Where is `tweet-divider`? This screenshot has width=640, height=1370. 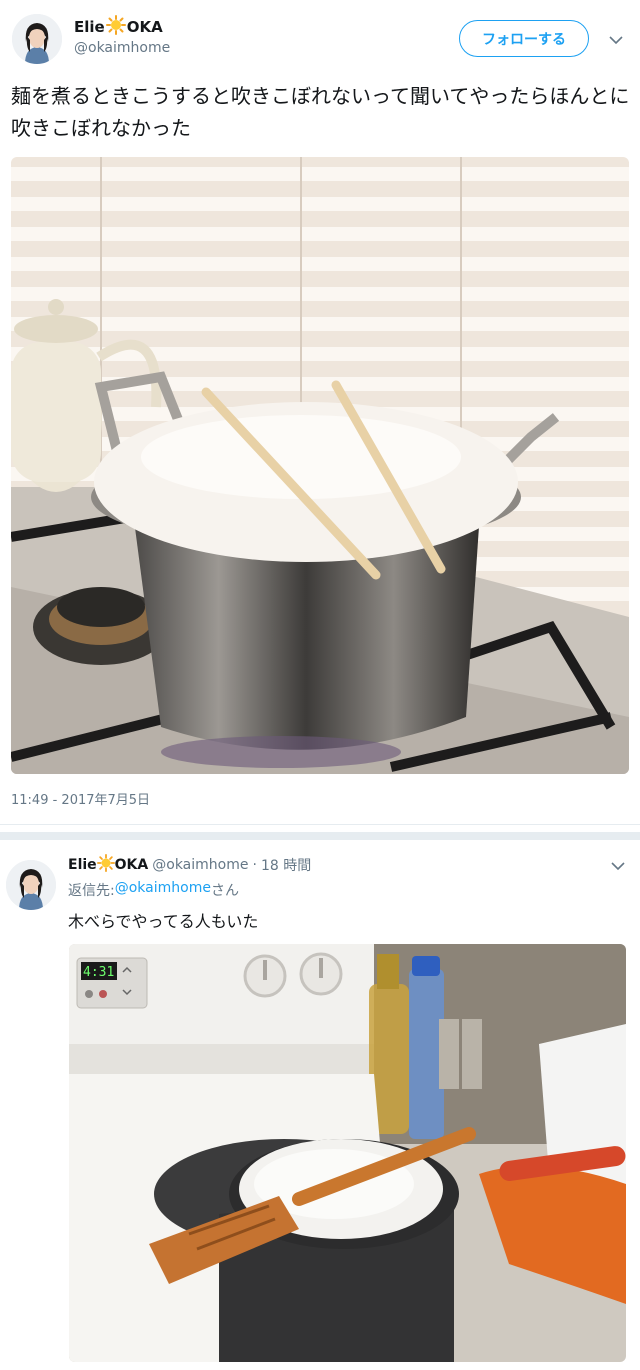 tweet-divider is located at coordinates (320, 824).